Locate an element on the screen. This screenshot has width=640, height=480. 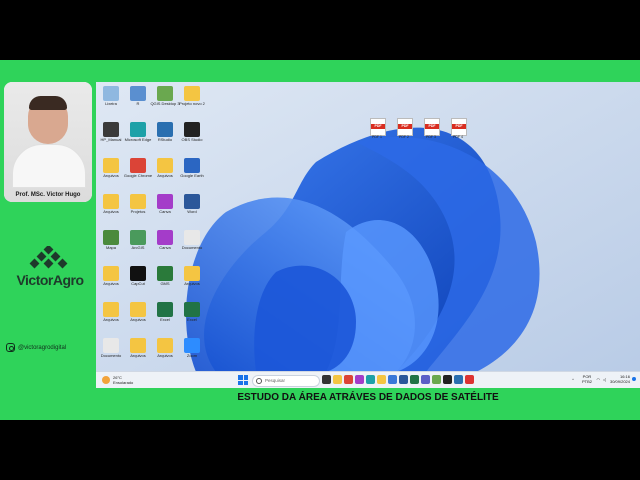
zoom-icon is located at coordinates (192, 345).